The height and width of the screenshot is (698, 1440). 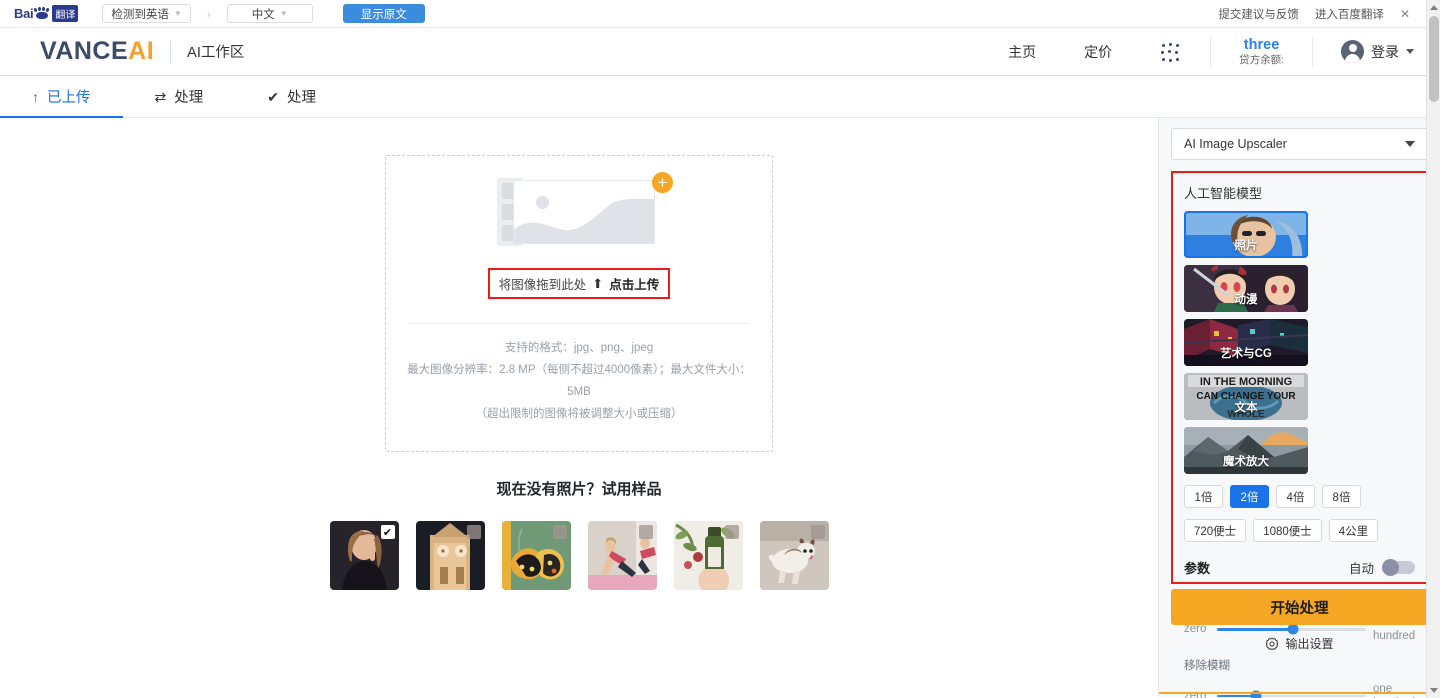 What do you see at coordinates (1246, 450) in the screenshot?
I see `model-card-magic-upscale: 魔术放大` at bounding box center [1246, 450].